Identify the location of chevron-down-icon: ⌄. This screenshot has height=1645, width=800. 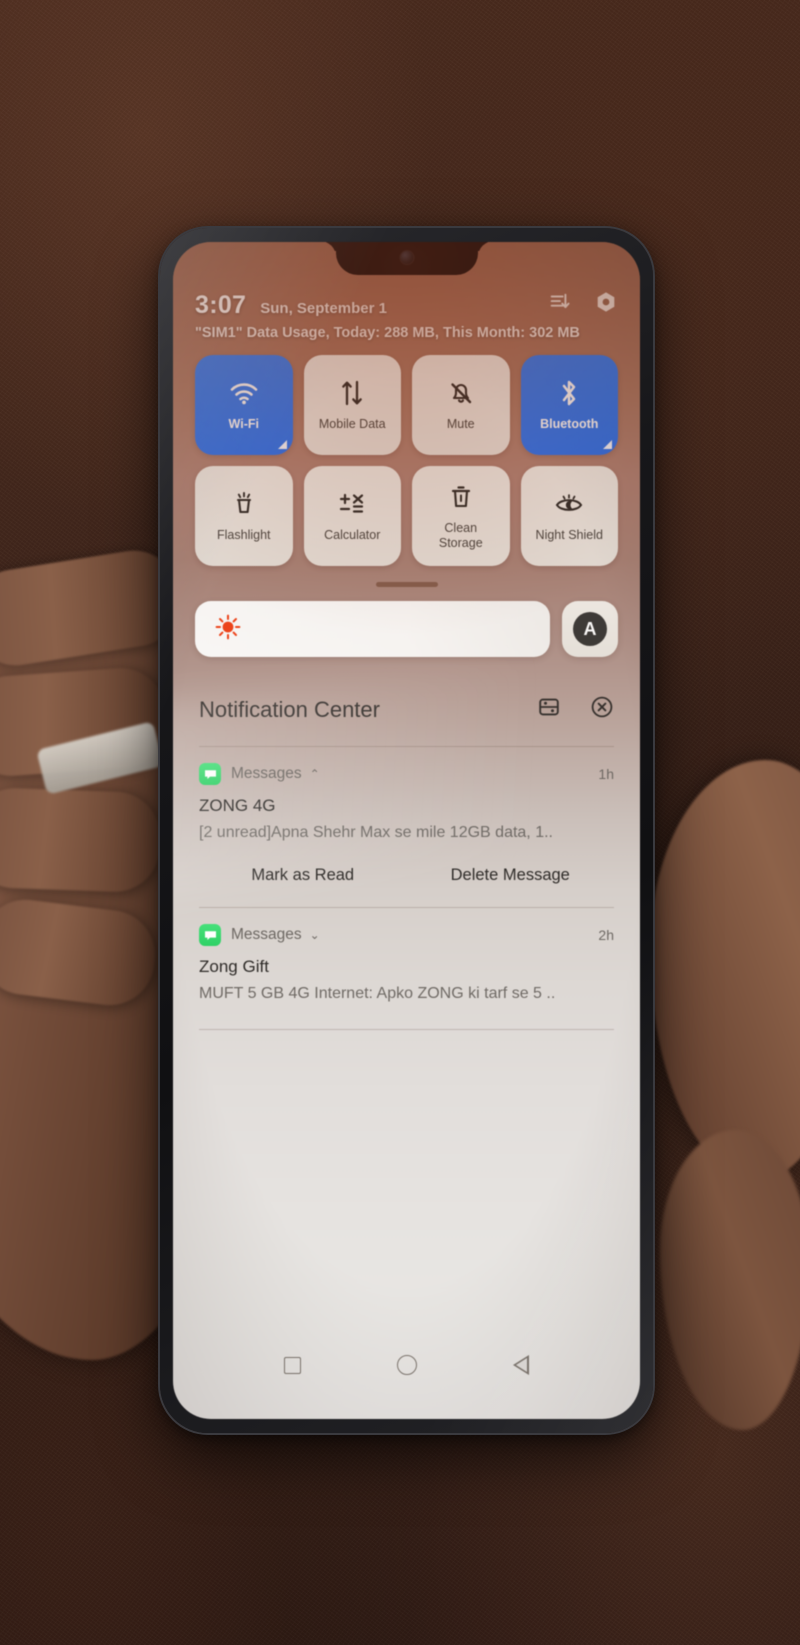
(315, 935).